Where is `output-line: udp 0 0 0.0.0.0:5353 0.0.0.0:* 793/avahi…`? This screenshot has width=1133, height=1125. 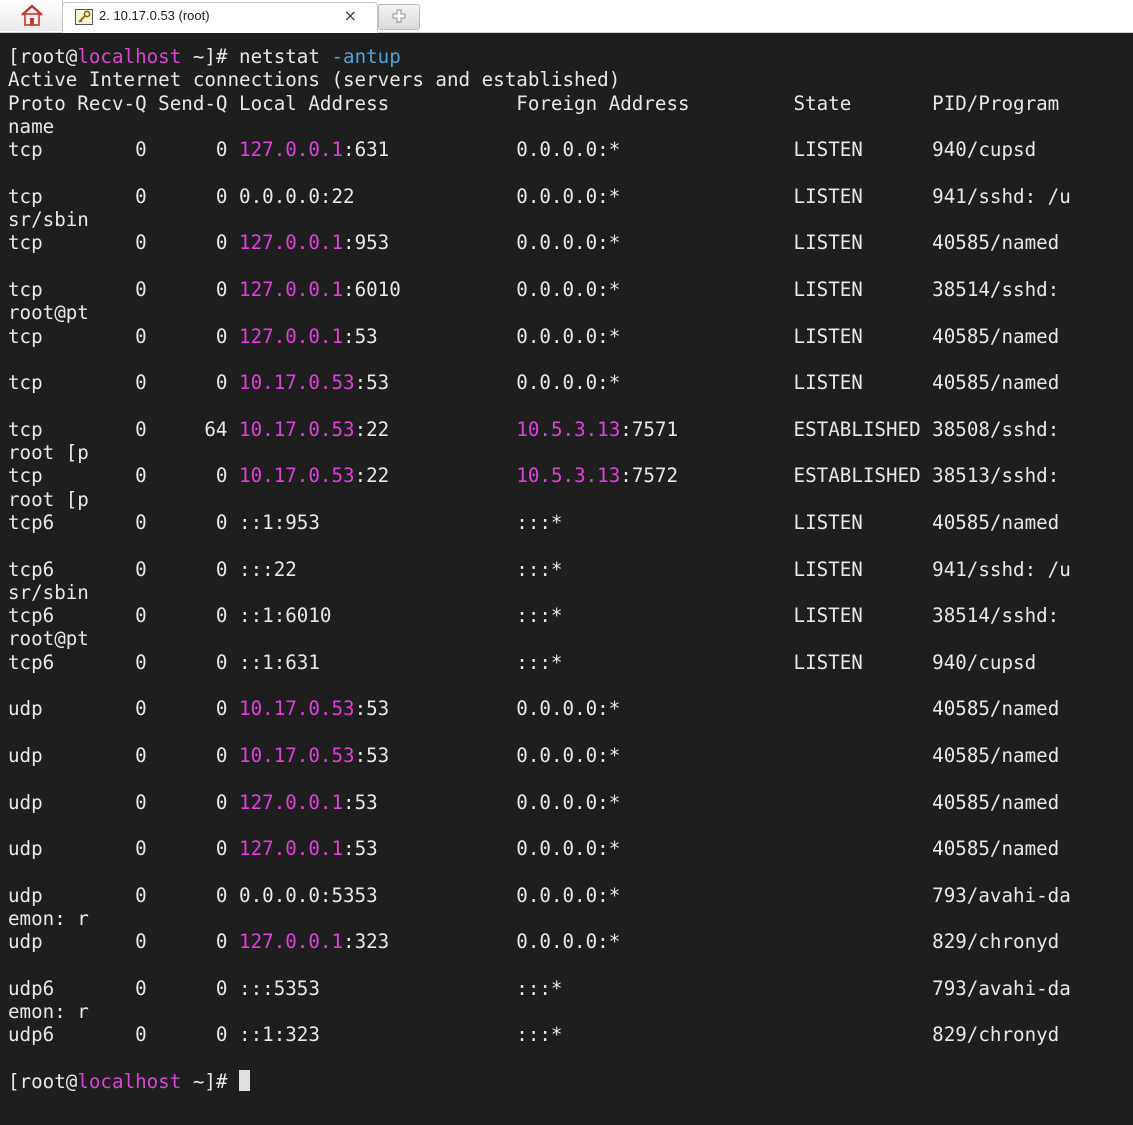 output-line: udp 0 0 0.0.0.0:5353 0.0.0.0:* 793/avahi… is located at coordinates (539, 895).